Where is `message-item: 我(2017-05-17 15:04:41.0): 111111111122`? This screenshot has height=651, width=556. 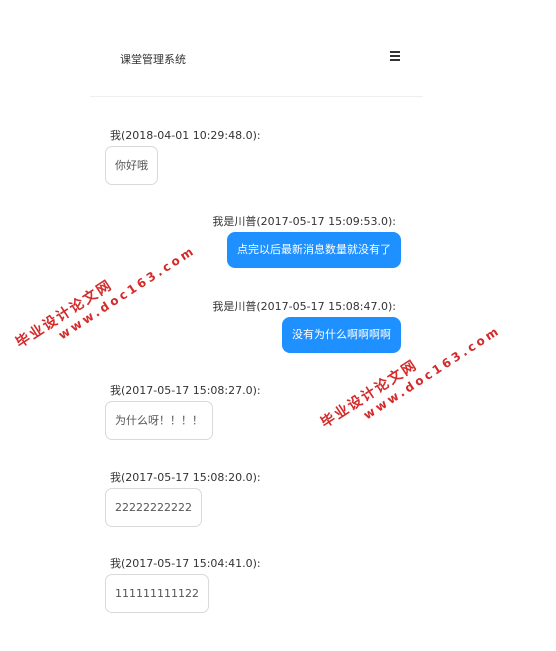
message-item: 我(2017-05-17 15:04:41.0): 111111111122 is located at coordinates (183, 585).